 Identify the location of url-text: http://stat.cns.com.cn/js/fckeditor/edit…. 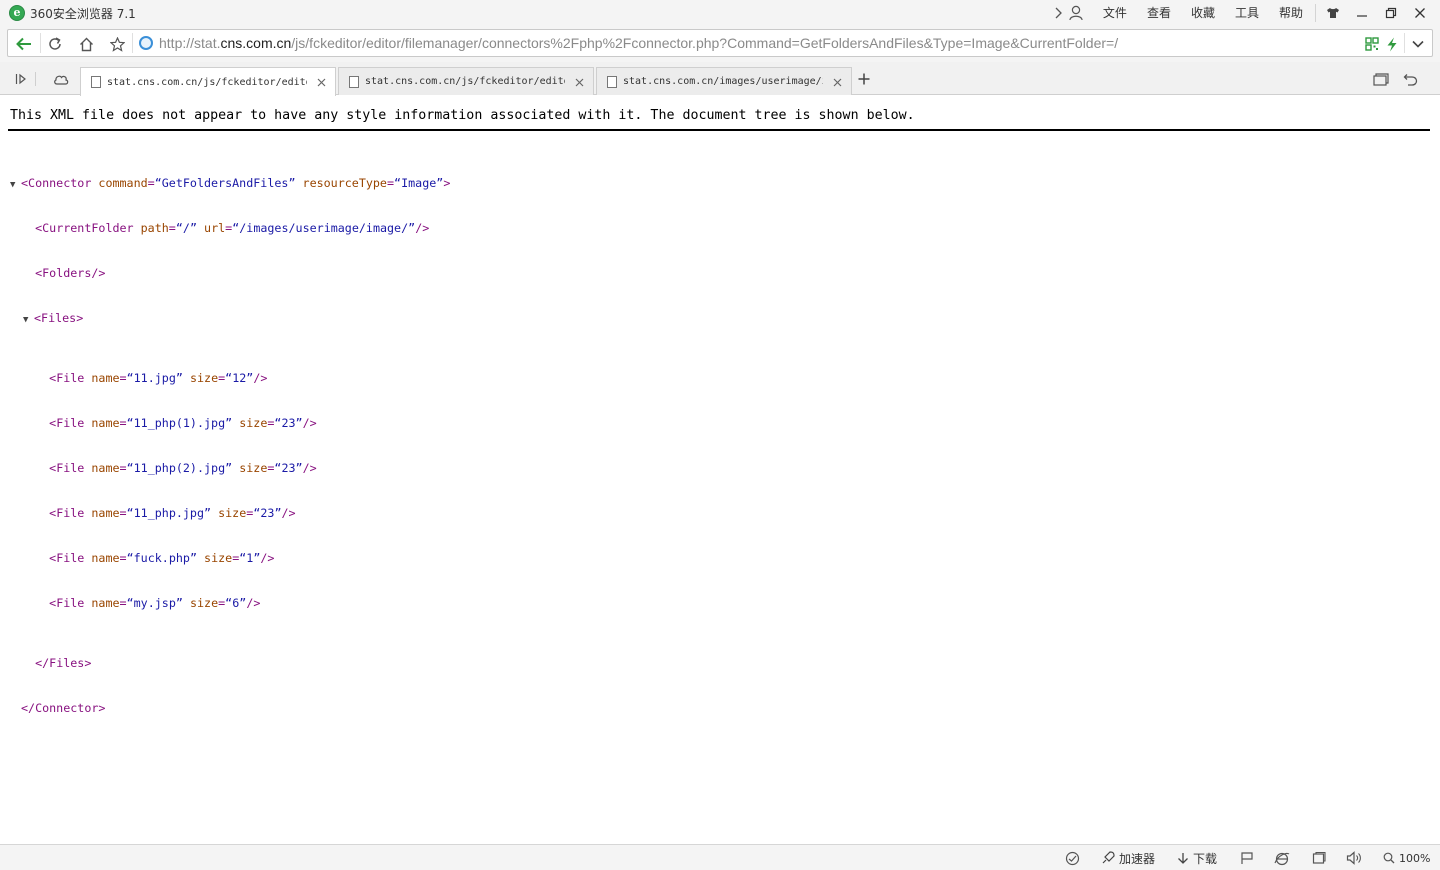
(638, 43).